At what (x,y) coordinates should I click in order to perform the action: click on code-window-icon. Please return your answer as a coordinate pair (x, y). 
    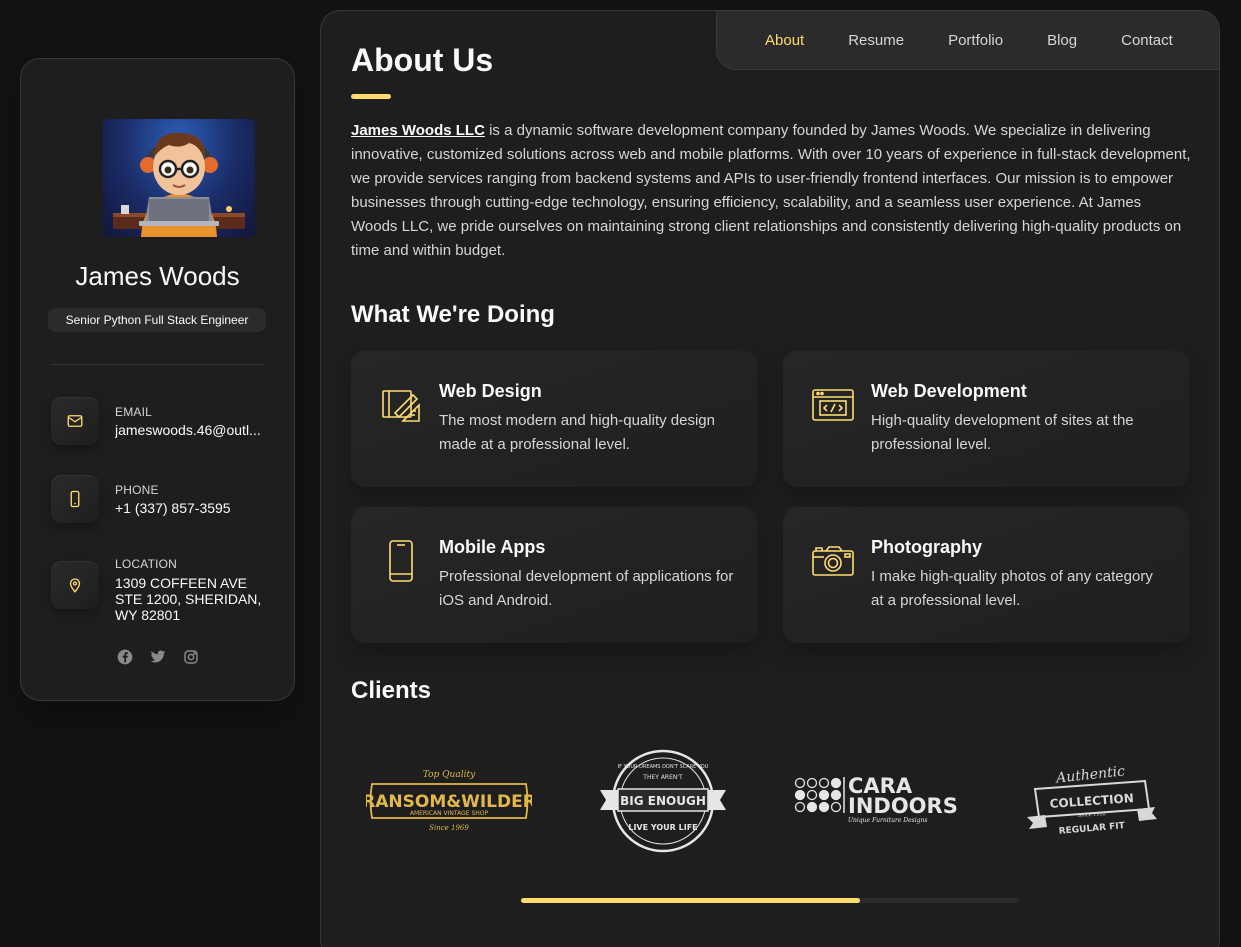
    Looking at the image, I should click on (833, 405).